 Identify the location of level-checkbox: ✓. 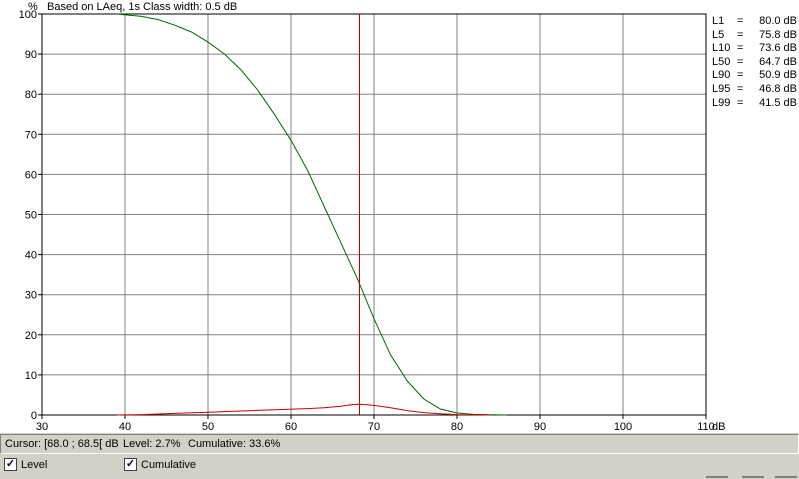
(10, 464).